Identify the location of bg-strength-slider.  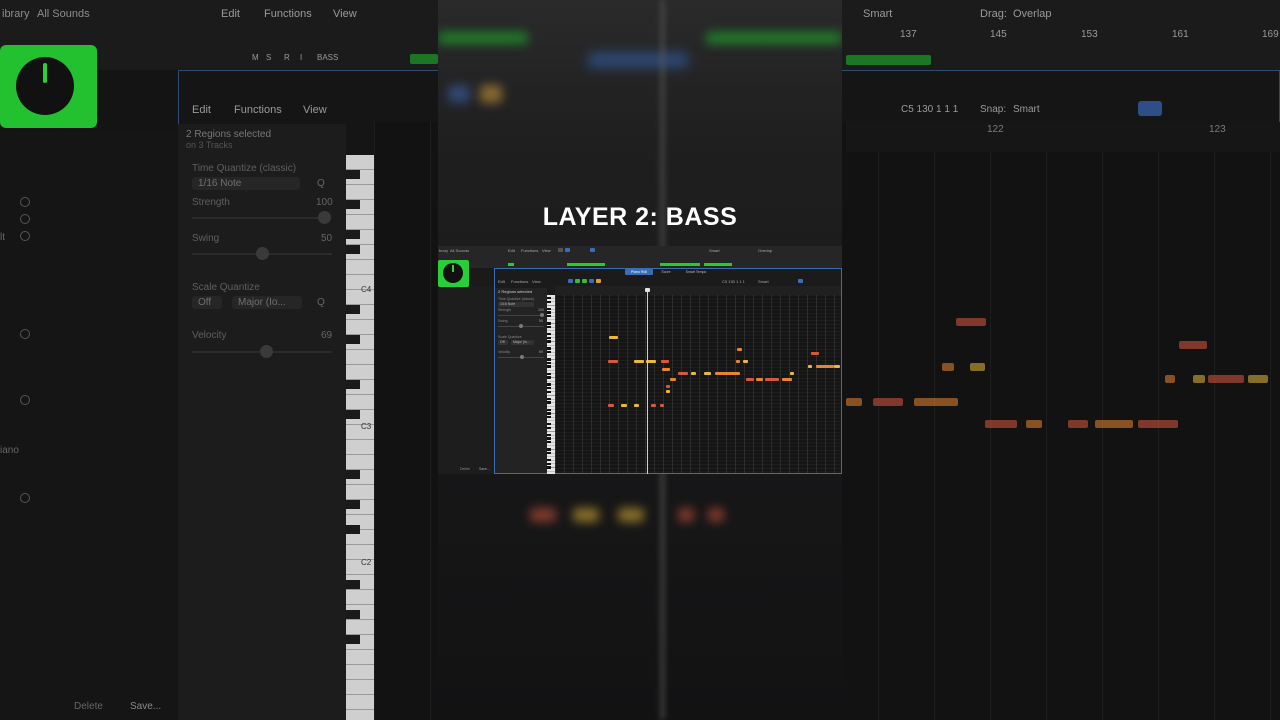
(257, 218).